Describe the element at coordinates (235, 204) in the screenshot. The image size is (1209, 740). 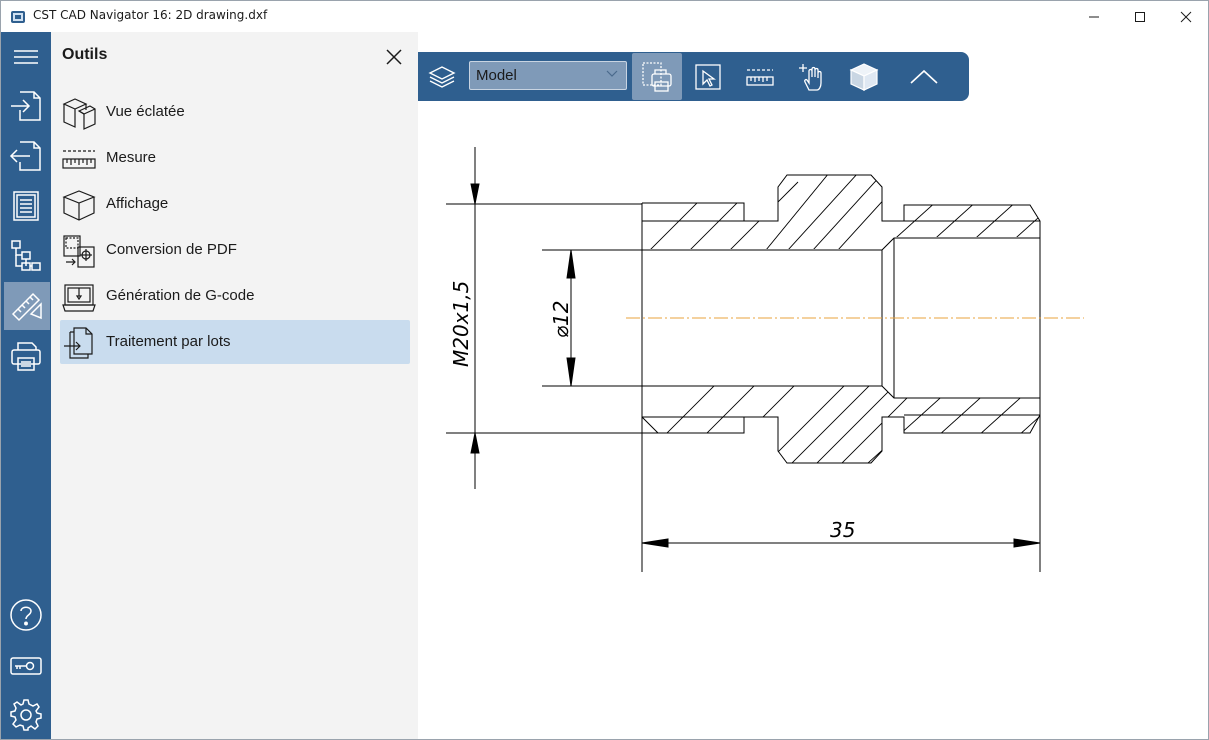
I see `tool-display: Affichage` at that location.